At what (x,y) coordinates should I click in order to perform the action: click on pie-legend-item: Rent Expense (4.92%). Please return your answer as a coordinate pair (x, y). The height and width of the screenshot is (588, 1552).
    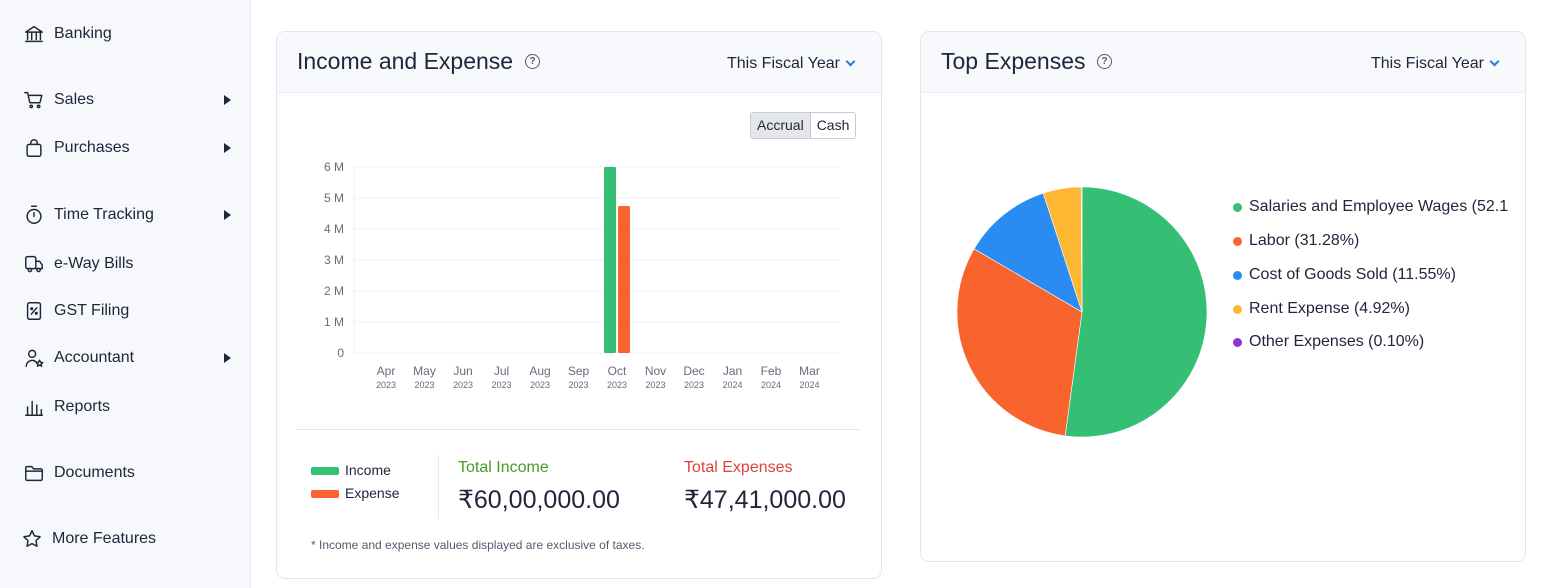
    Looking at the image, I should click on (1321, 309).